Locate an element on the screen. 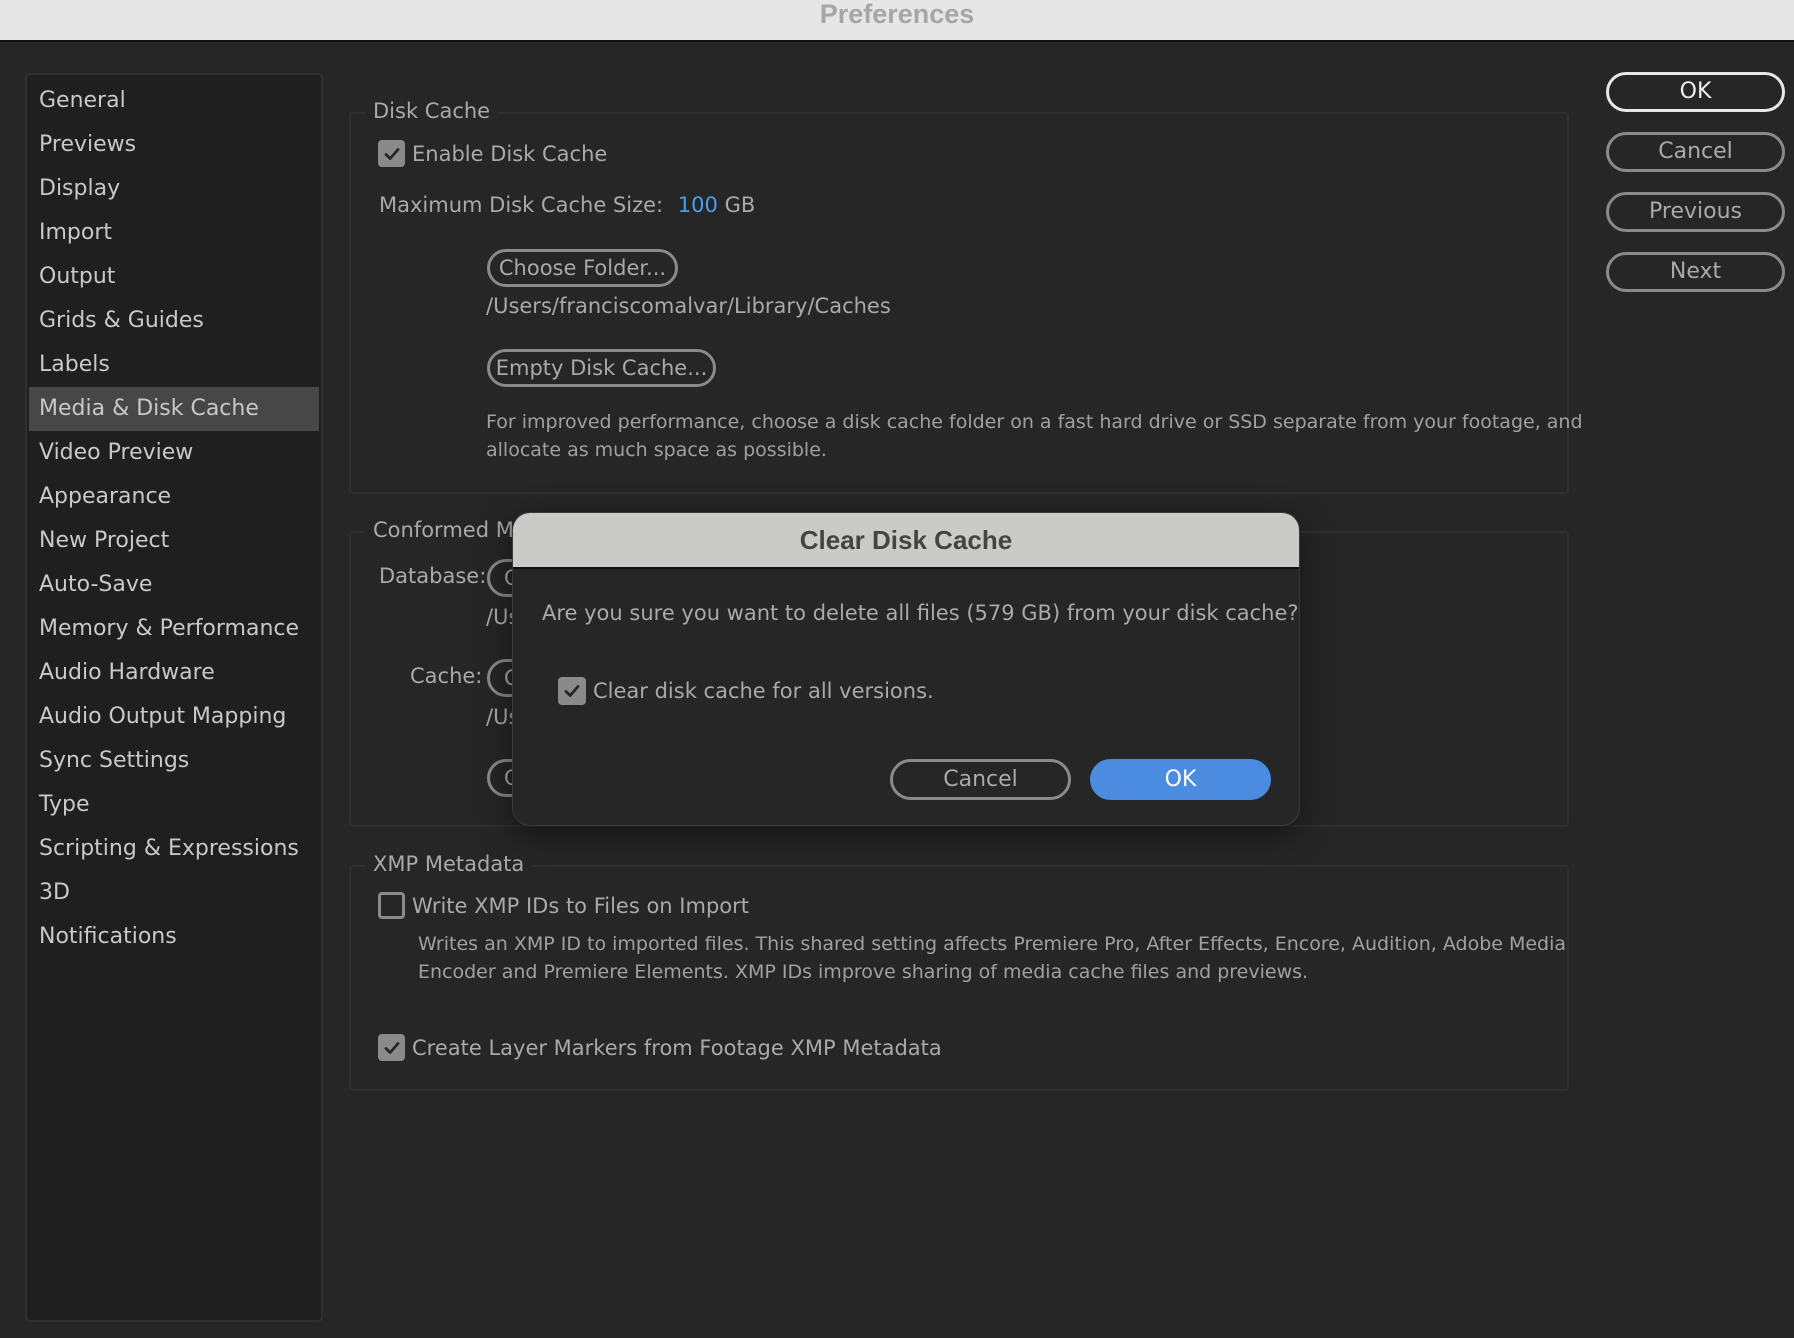 The height and width of the screenshot is (1338, 1794). enable-disk-cache-label: Enable Disk Cache is located at coordinates (510, 153).